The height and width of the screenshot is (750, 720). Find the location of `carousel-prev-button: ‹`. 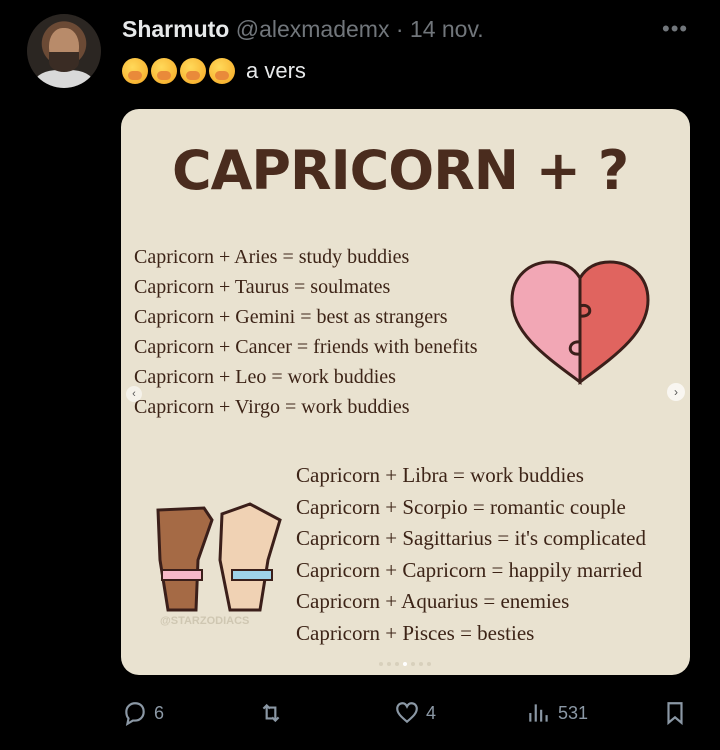

carousel-prev-button: ‹ is located at coordinates (134, 394).